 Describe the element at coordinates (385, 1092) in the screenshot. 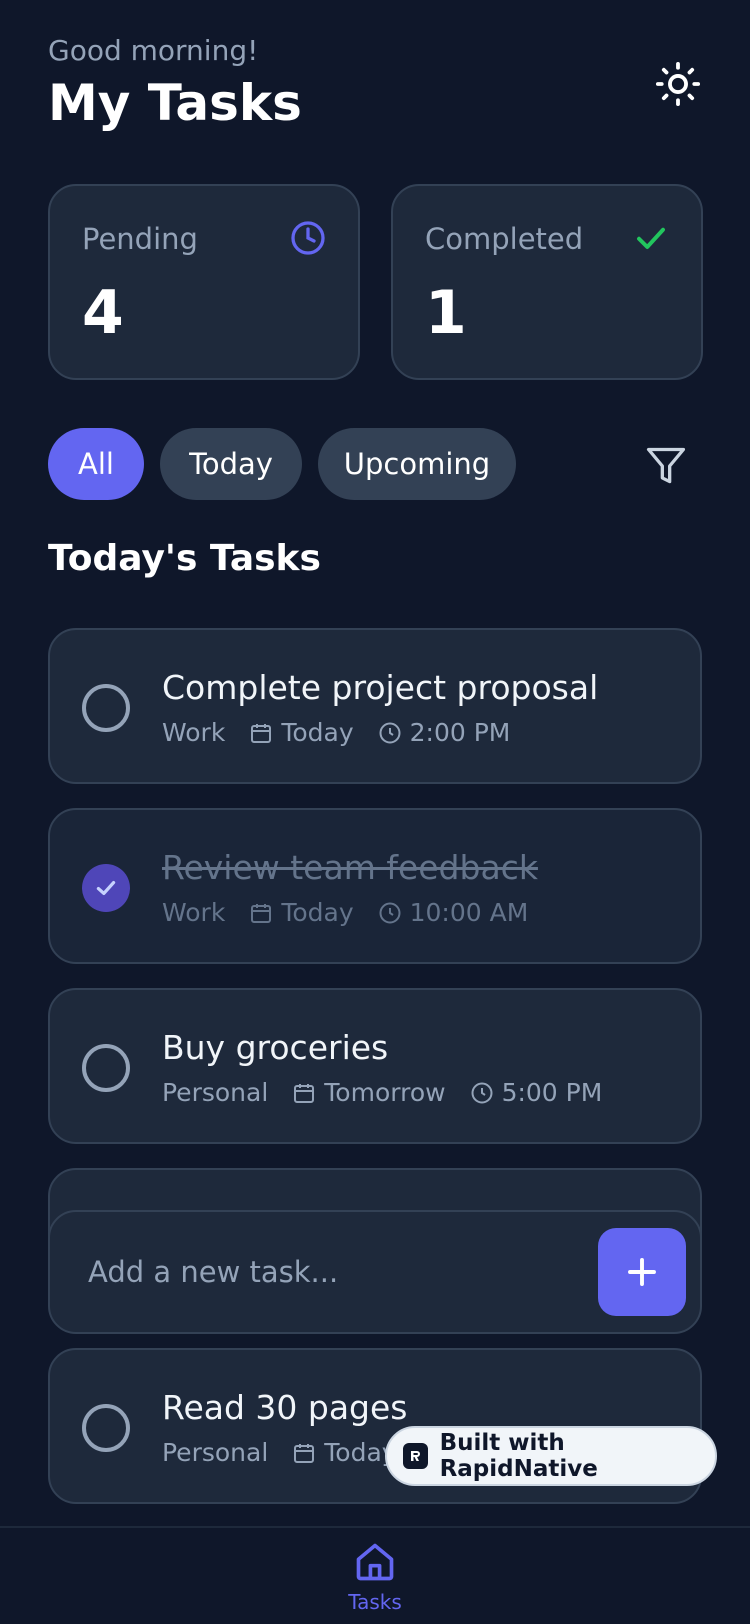

I see `task-date: Tomorrow` at that location.